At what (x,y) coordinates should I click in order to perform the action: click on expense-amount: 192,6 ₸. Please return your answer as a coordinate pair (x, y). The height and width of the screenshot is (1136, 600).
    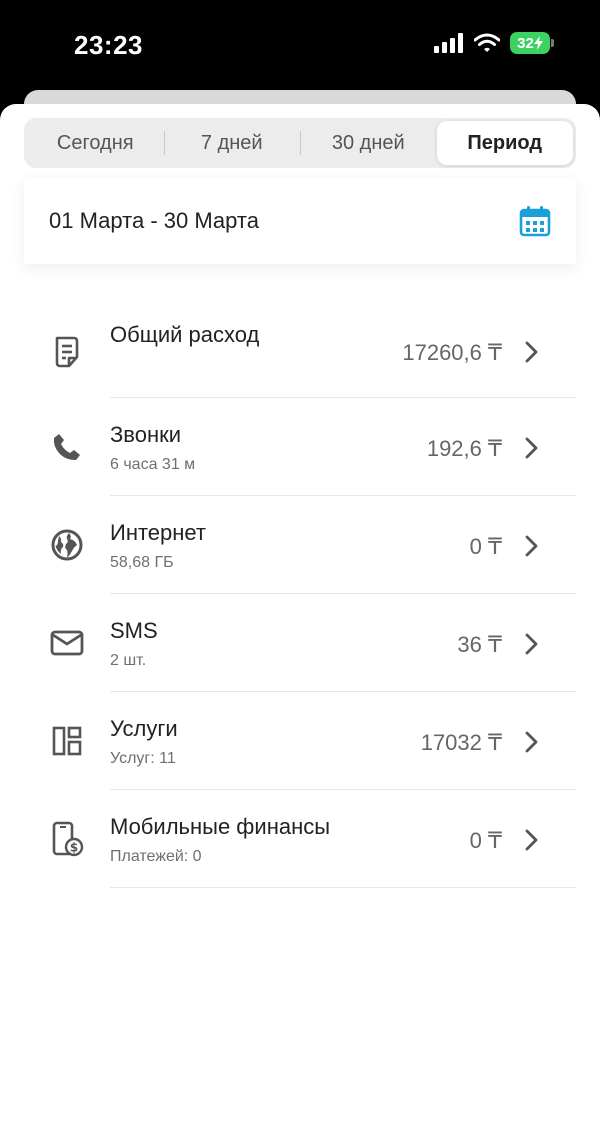
    Looking at the image, I should click on (464, 448).